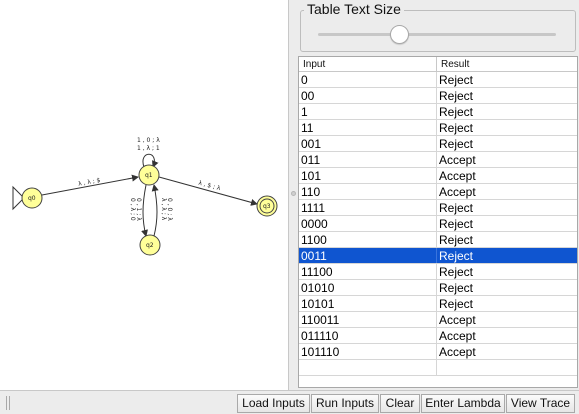 This screenshot has height=414, width=579. I want to click on table-row: 110011 Accept, so click(438, 320).